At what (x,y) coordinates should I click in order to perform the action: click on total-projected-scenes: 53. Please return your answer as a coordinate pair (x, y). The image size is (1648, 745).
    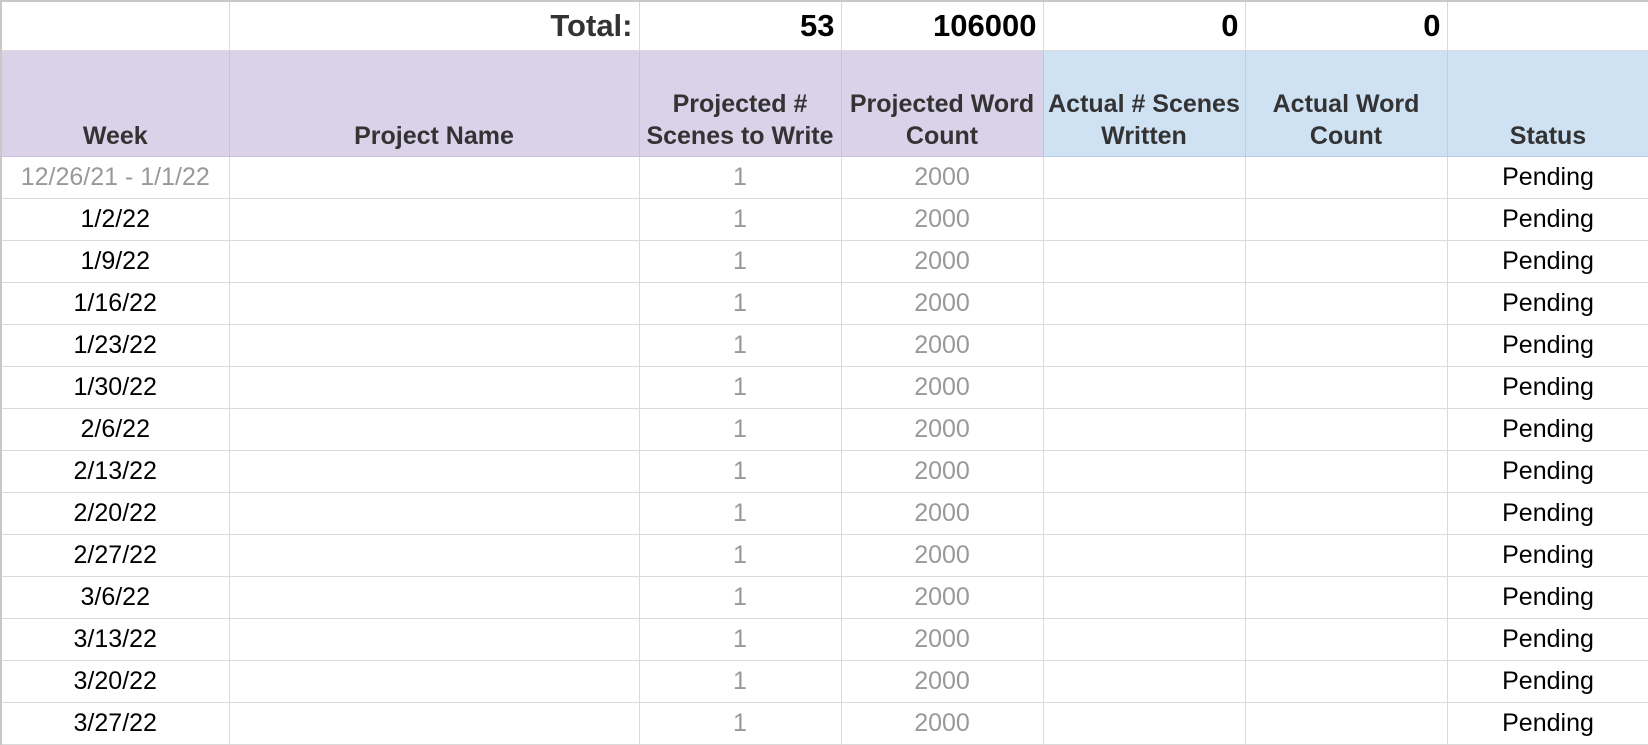
    Looking at the image, I should click on (740, 25).